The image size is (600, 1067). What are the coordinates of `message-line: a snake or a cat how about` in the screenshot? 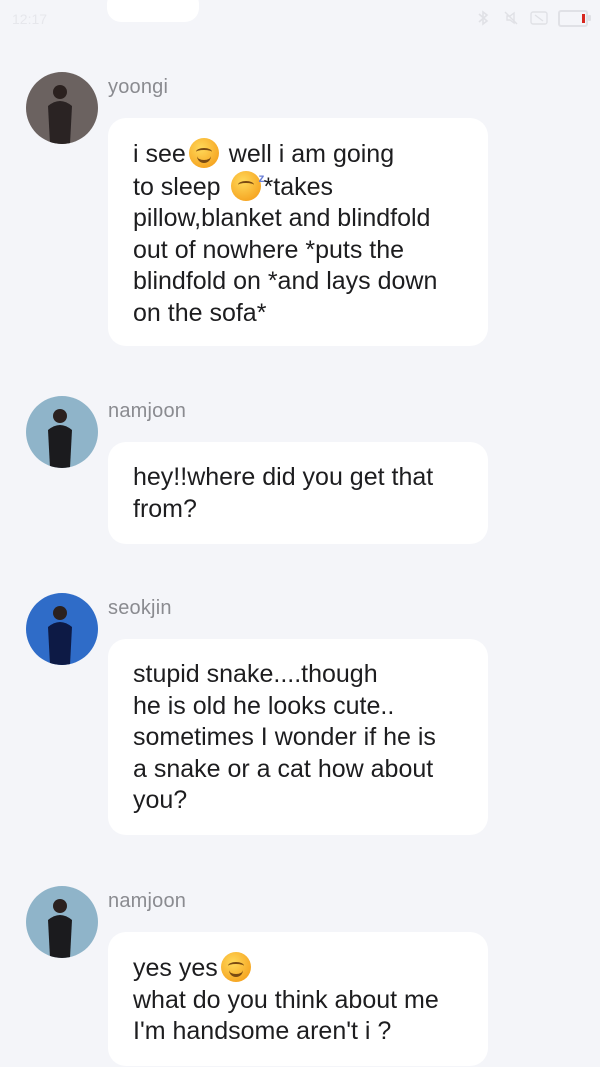 It's located at (301, 770).